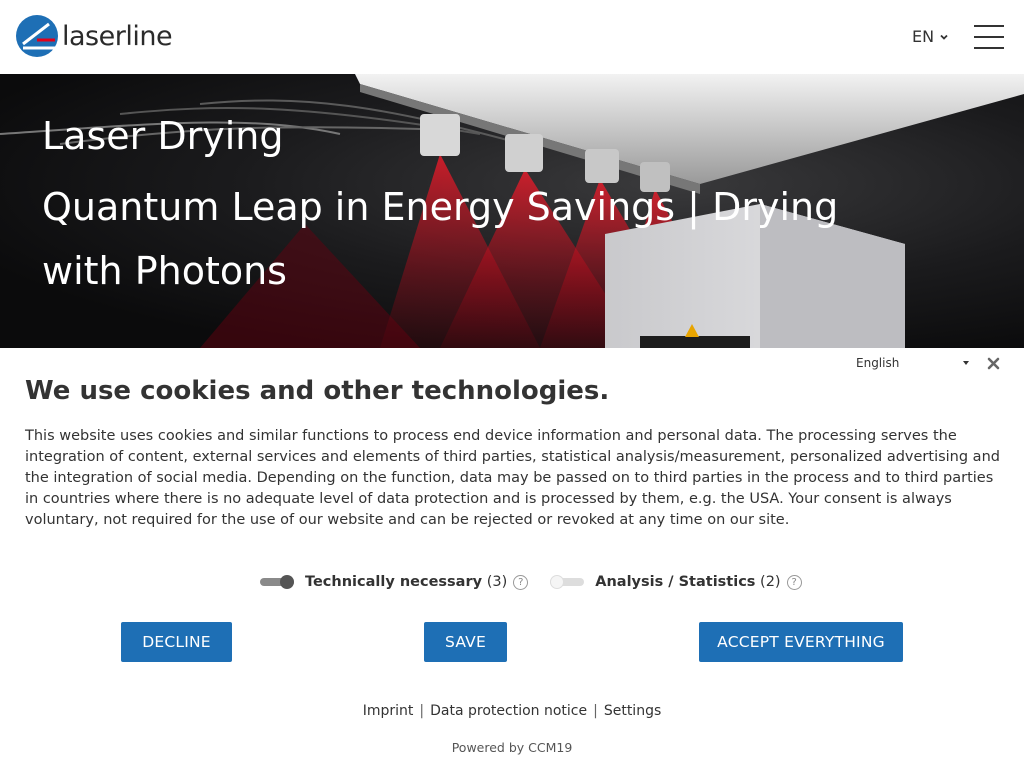 Image resolution: width=1024 pixels, height=768 pixels. I want to click on laserline-logo: laserline, so click(94, 36).